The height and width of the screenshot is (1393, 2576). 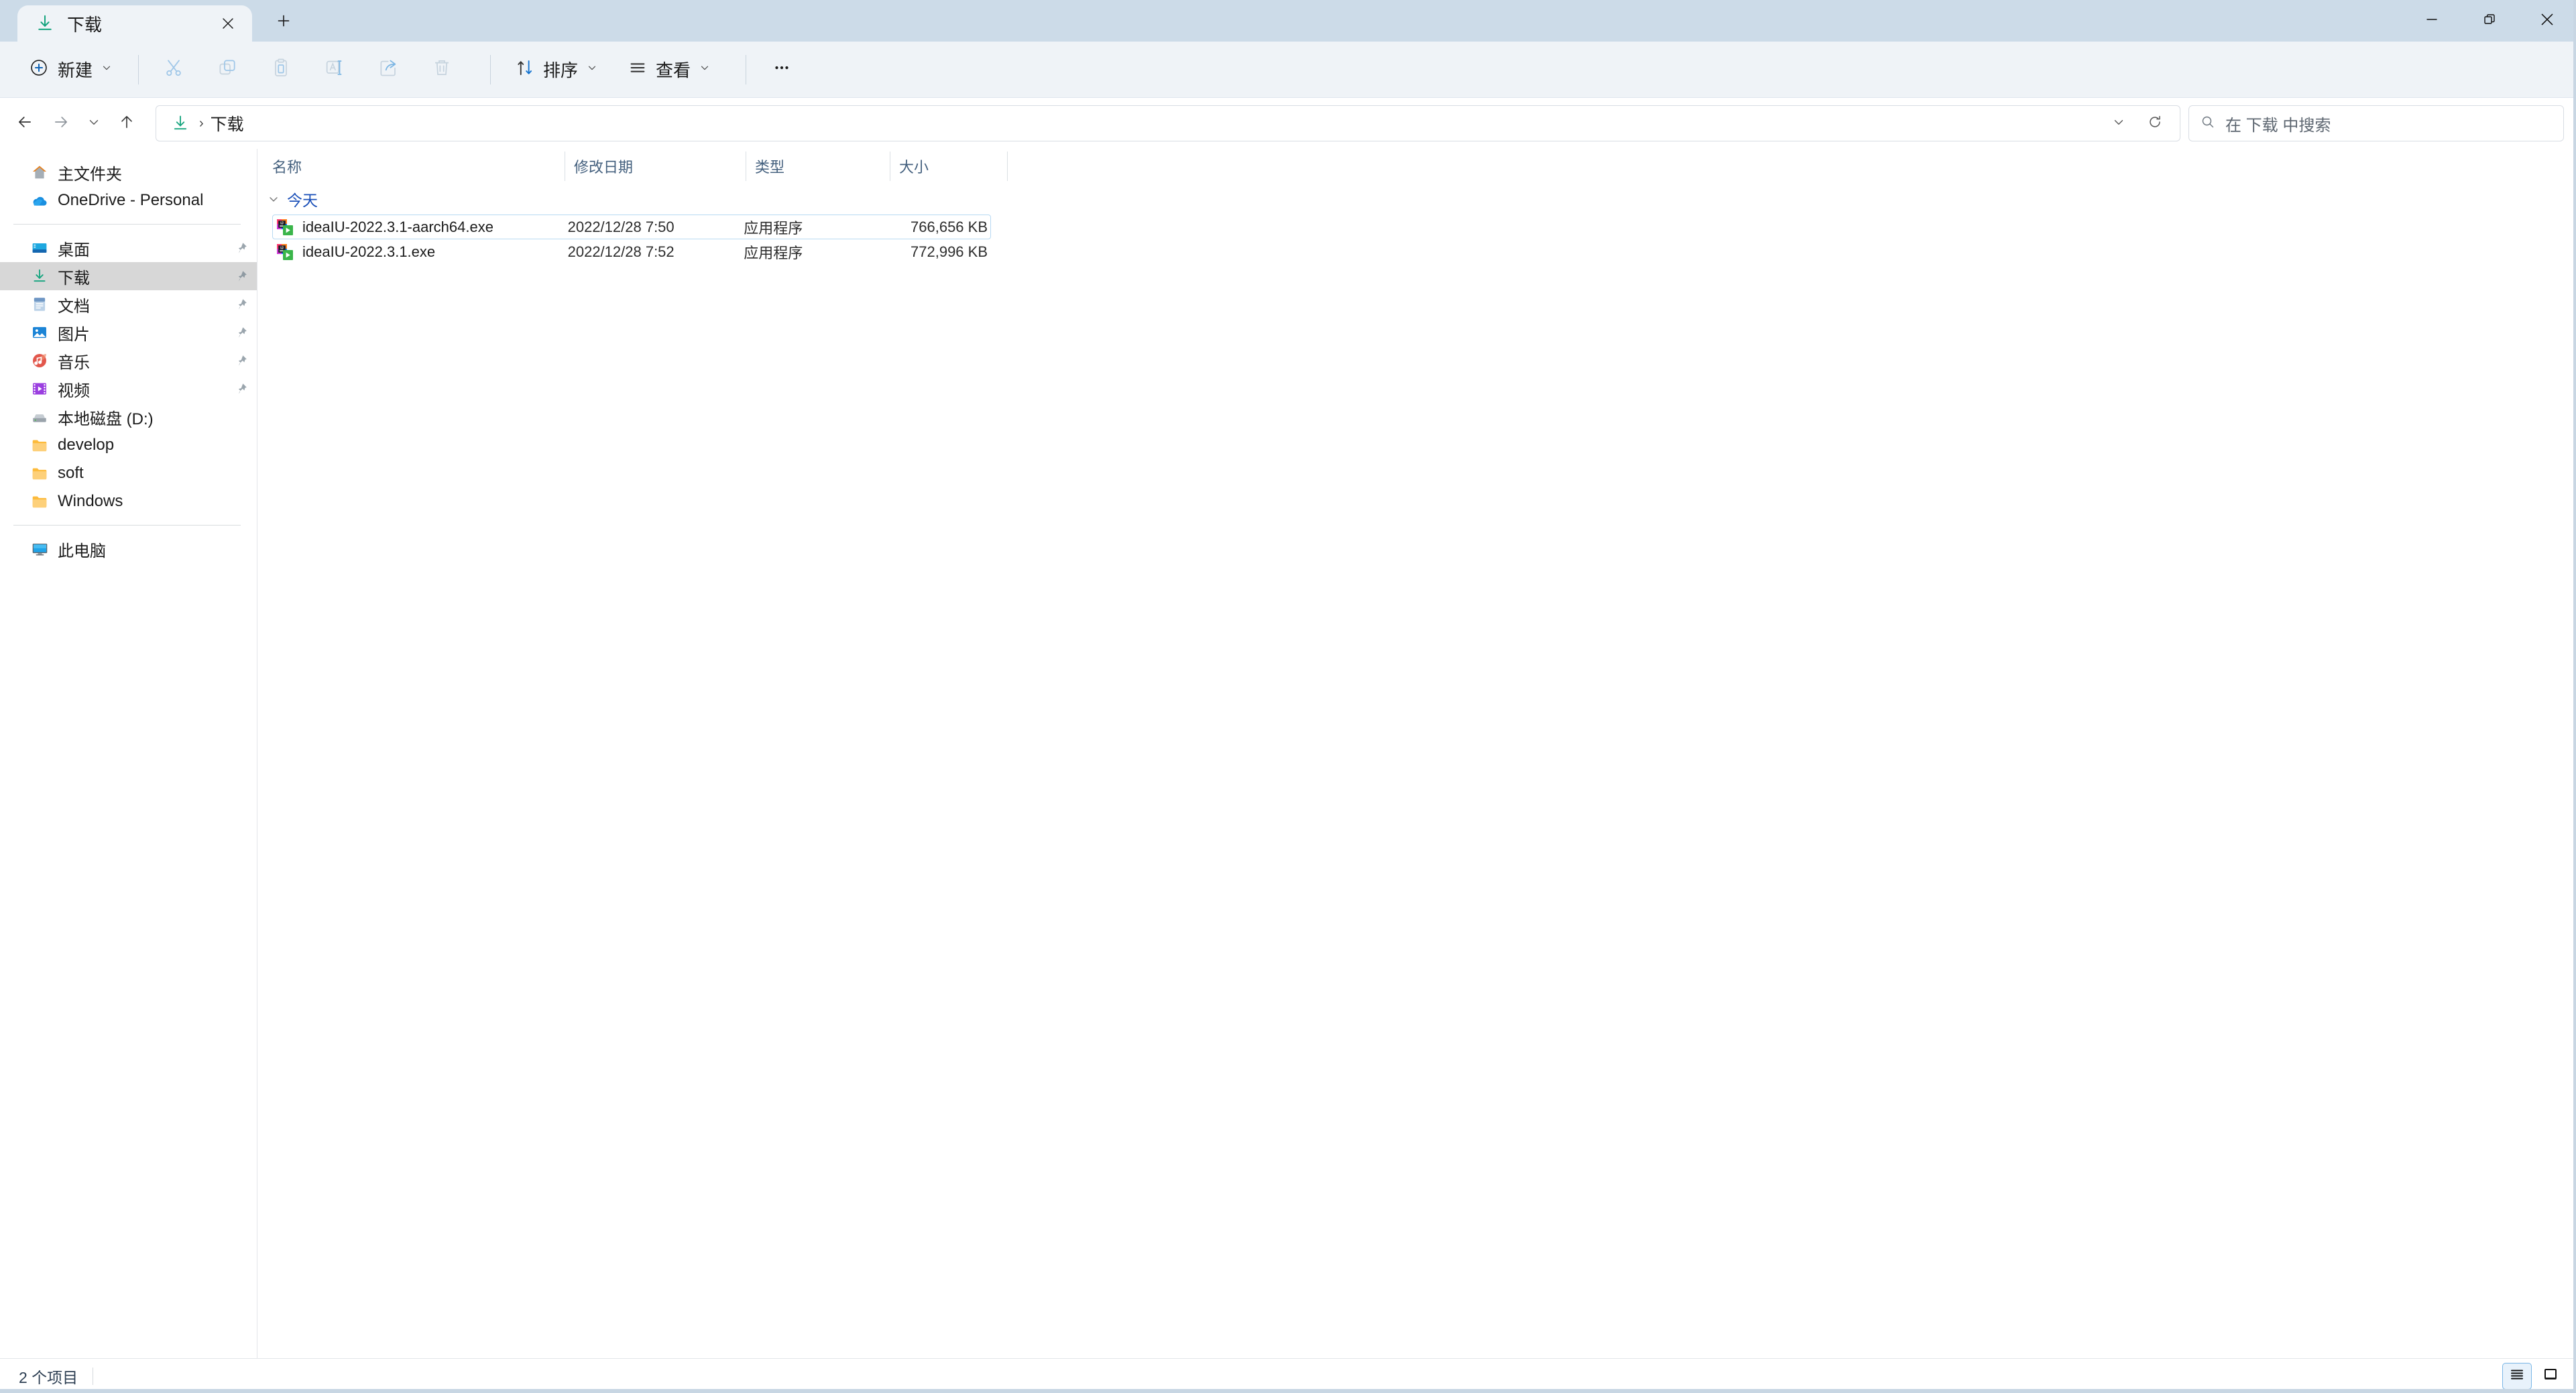 I want to click on file-name-text: ideaIU-2022.3.1.exe, so click(x=369, y=252).